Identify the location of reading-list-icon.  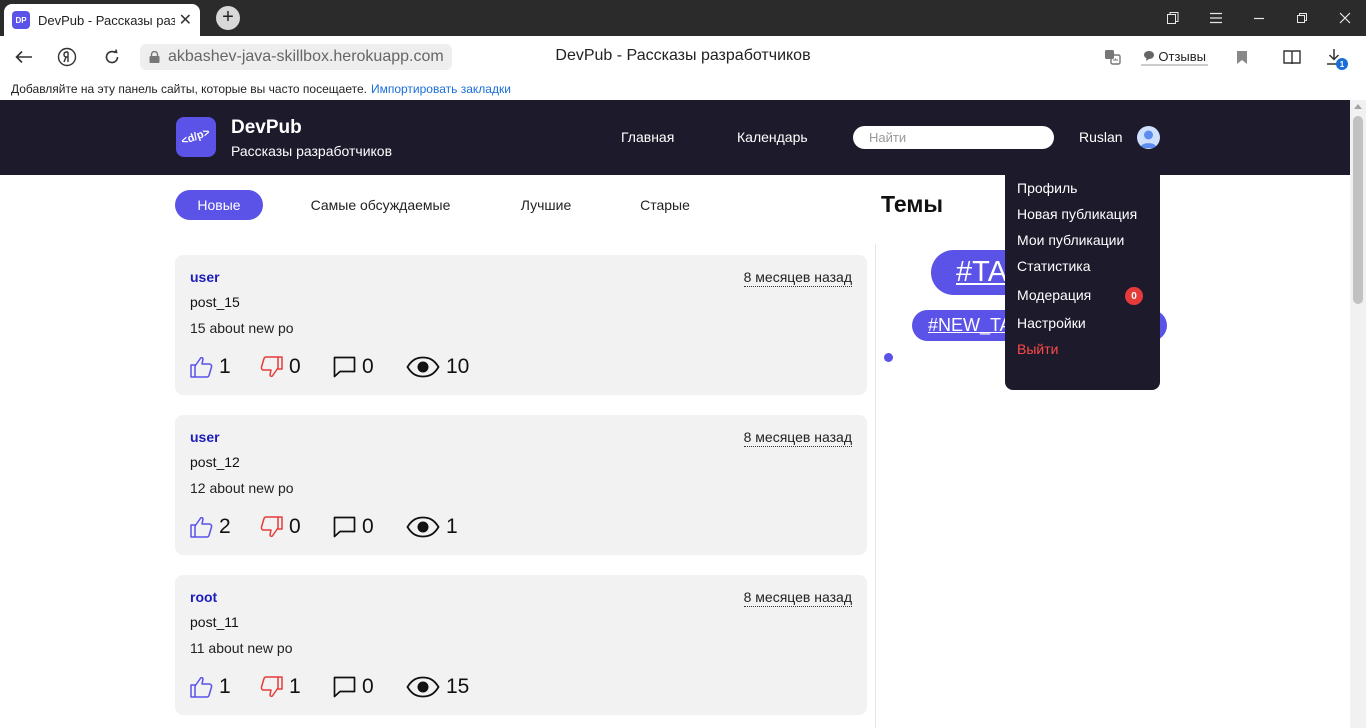
(1292, 57).